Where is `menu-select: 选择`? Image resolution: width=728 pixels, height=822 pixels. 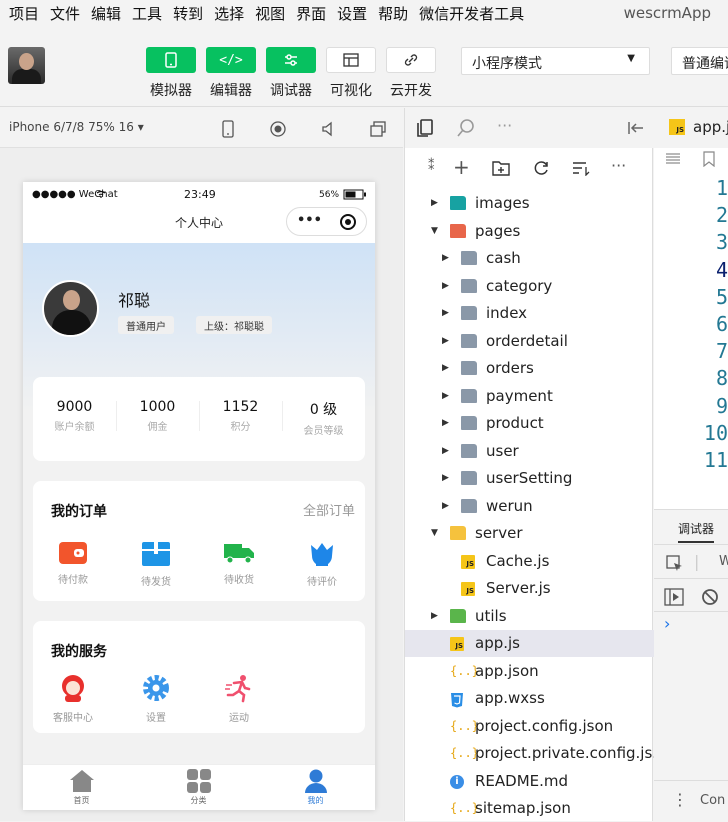
menu-select: 选择 is located at coordinates (229, 13).